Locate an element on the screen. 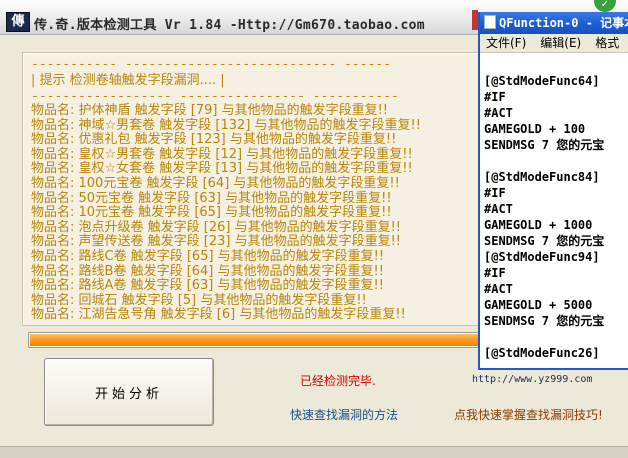 Image resolution: width=628 pixels, height=458 pixels. log-line: 物品名: 50元宝卷 触发字段 [63] 与其他物品的触发字段重复!! is located at coordinates (211, 198).